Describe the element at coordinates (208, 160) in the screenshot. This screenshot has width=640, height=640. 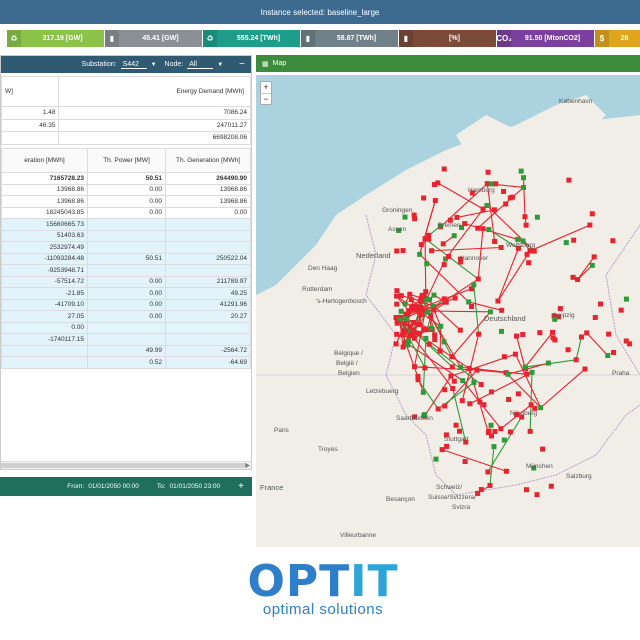
I see `column-header: Th. Generation [MWh]` at that location.